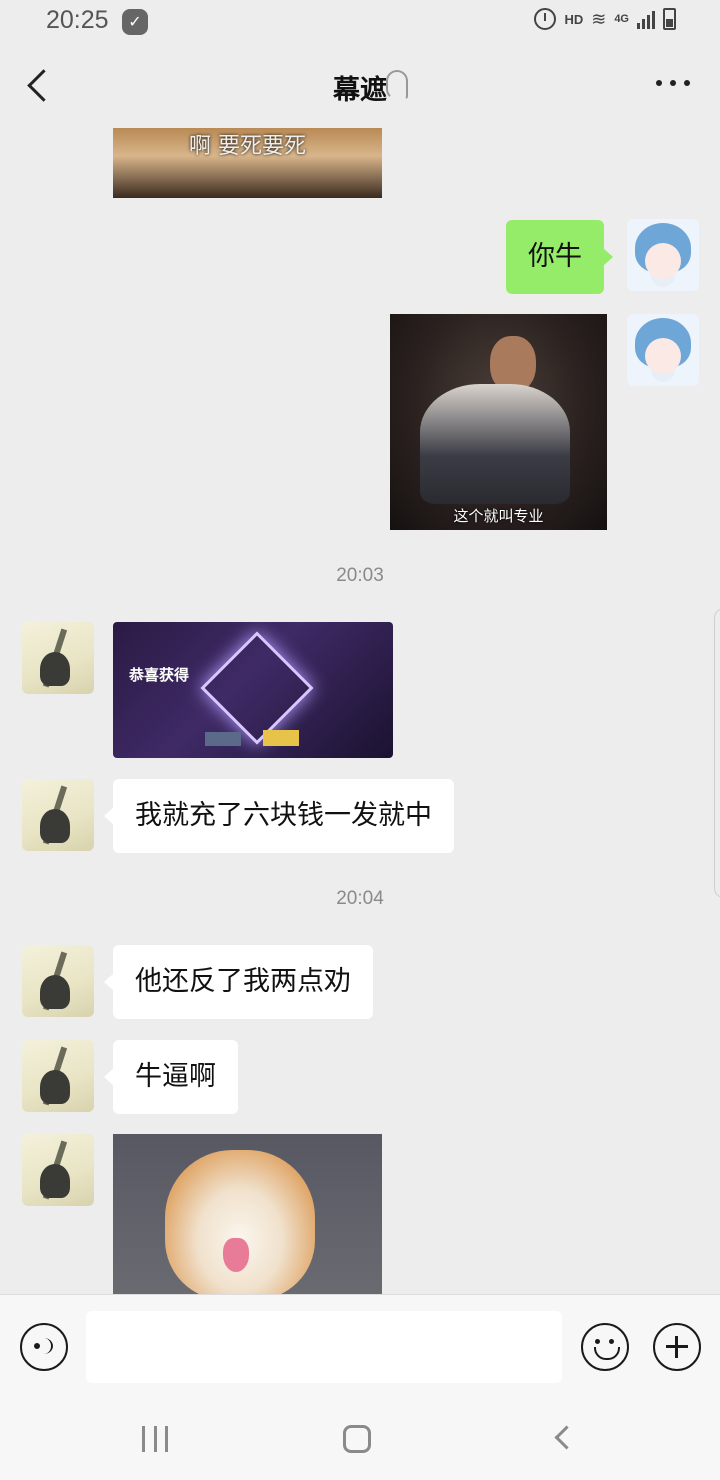 The width and height of the screenshot is (720, 1480). Describe the element at coordinates (135, 22) in the screenshot. I see `notification-check-icon: ✓` at that location.